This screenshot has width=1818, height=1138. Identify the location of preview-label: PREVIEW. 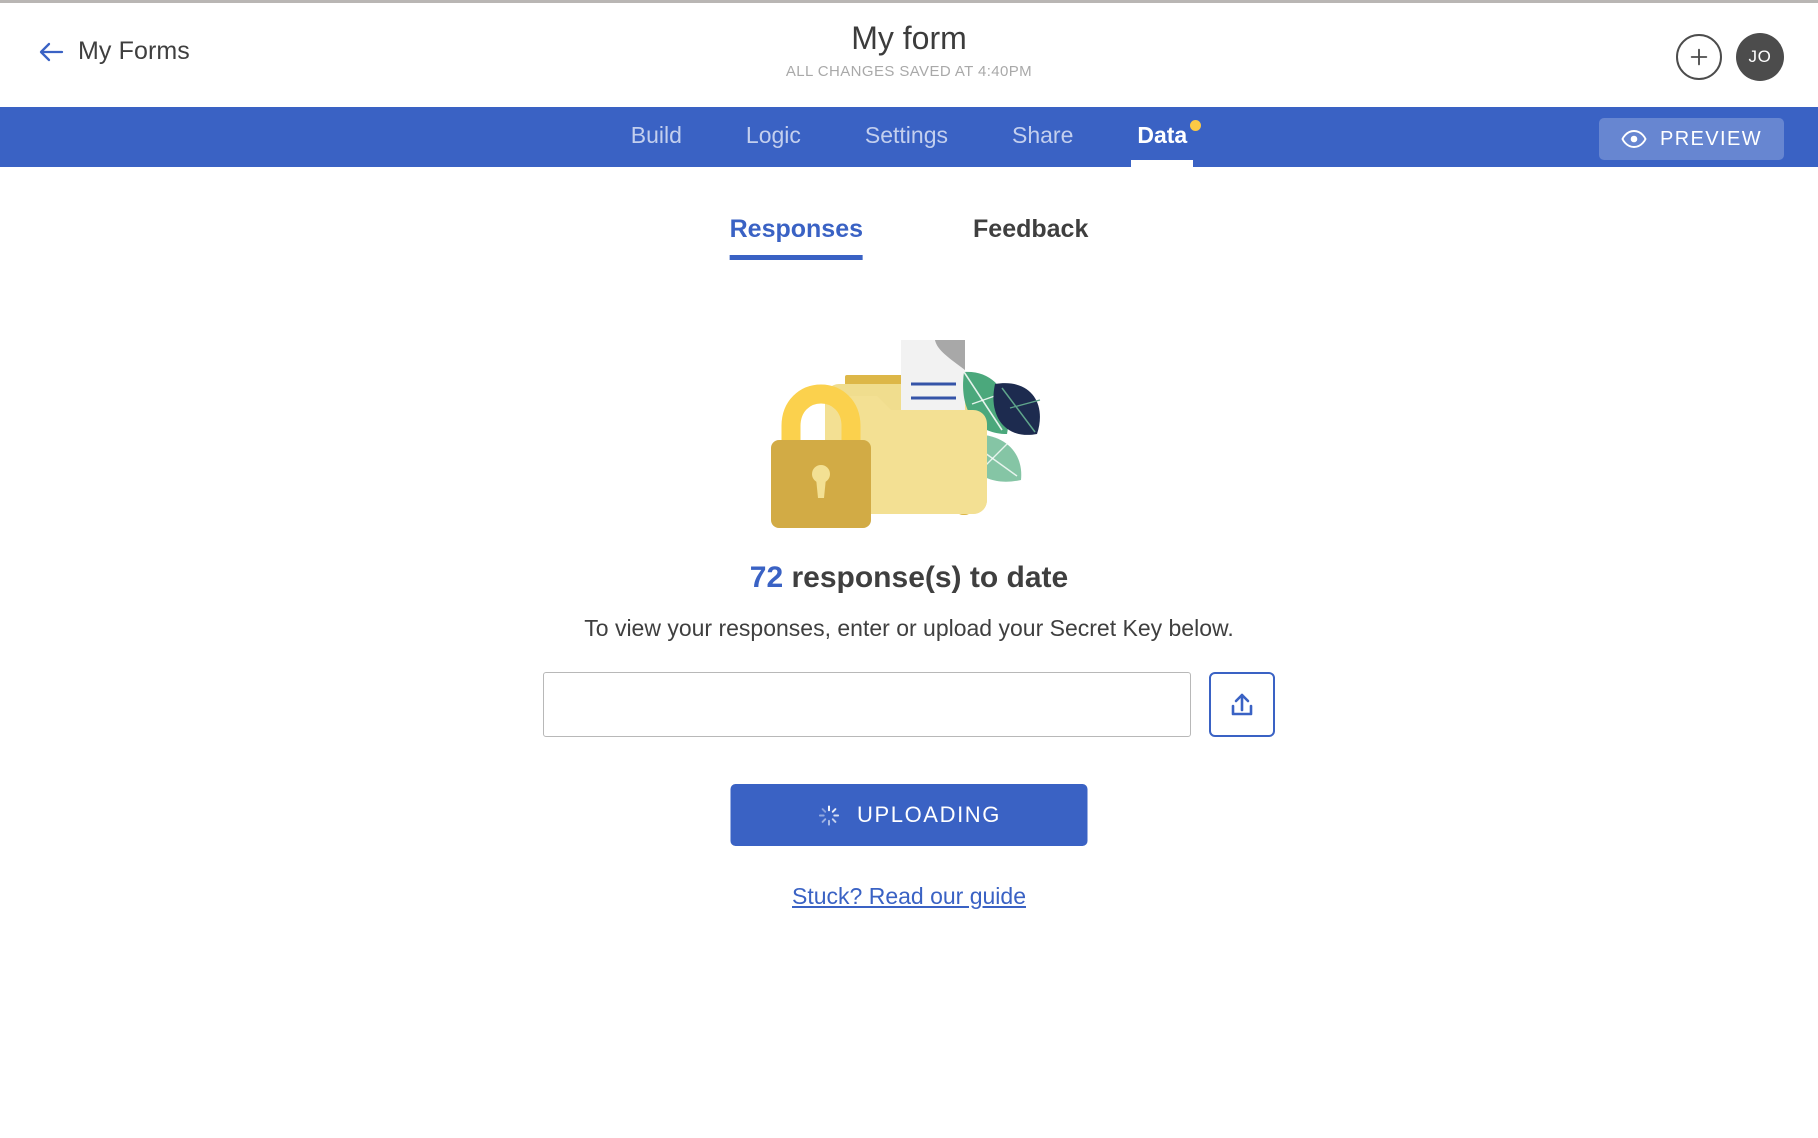
(1710, 138).